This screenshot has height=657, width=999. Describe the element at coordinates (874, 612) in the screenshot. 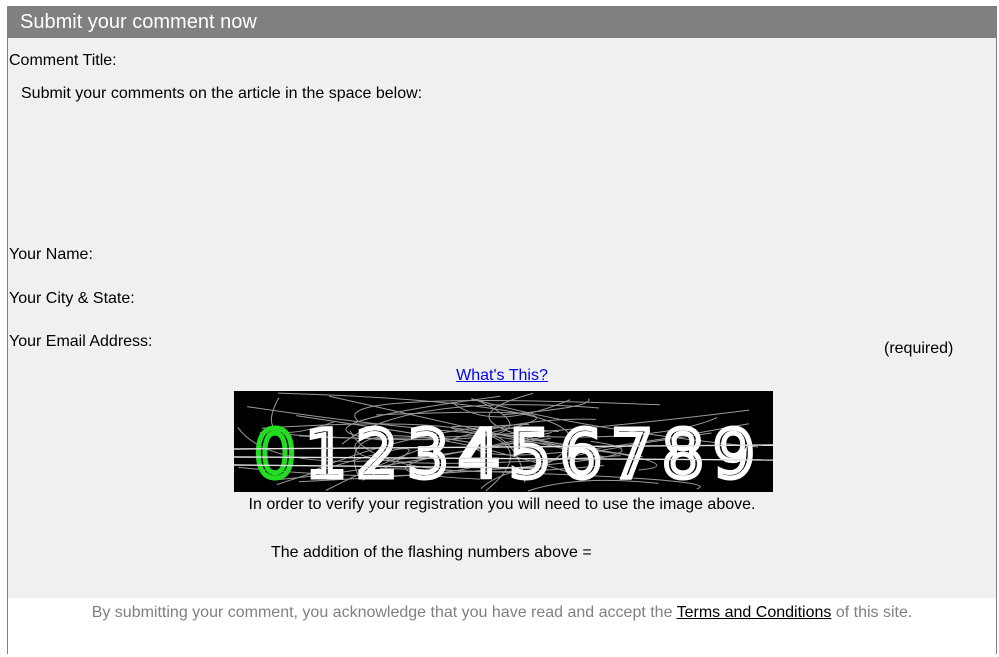

I see `footer-text-after: of this site.` at that location.